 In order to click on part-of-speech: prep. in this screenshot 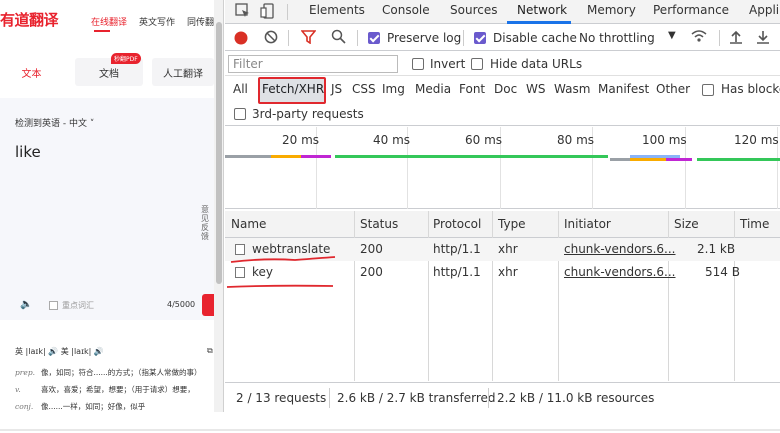, I will do `click(25, 372)`.